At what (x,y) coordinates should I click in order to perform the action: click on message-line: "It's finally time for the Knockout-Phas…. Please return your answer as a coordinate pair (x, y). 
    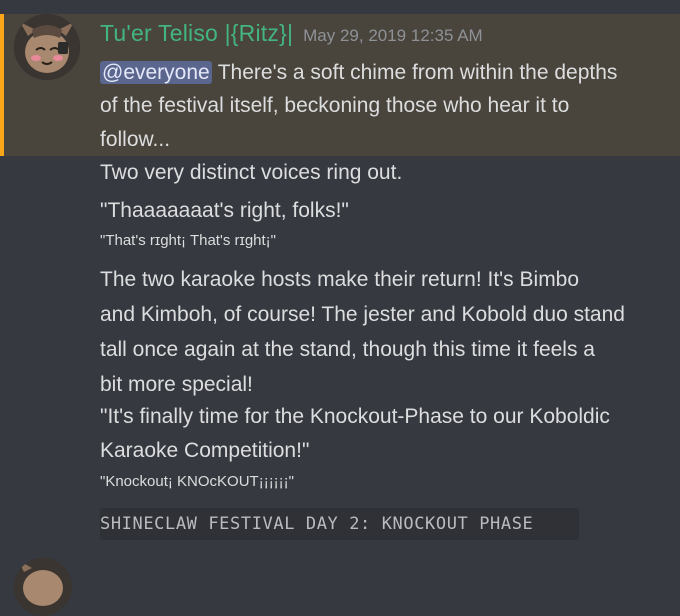
    Looking at the image, I should click on (355, 416).